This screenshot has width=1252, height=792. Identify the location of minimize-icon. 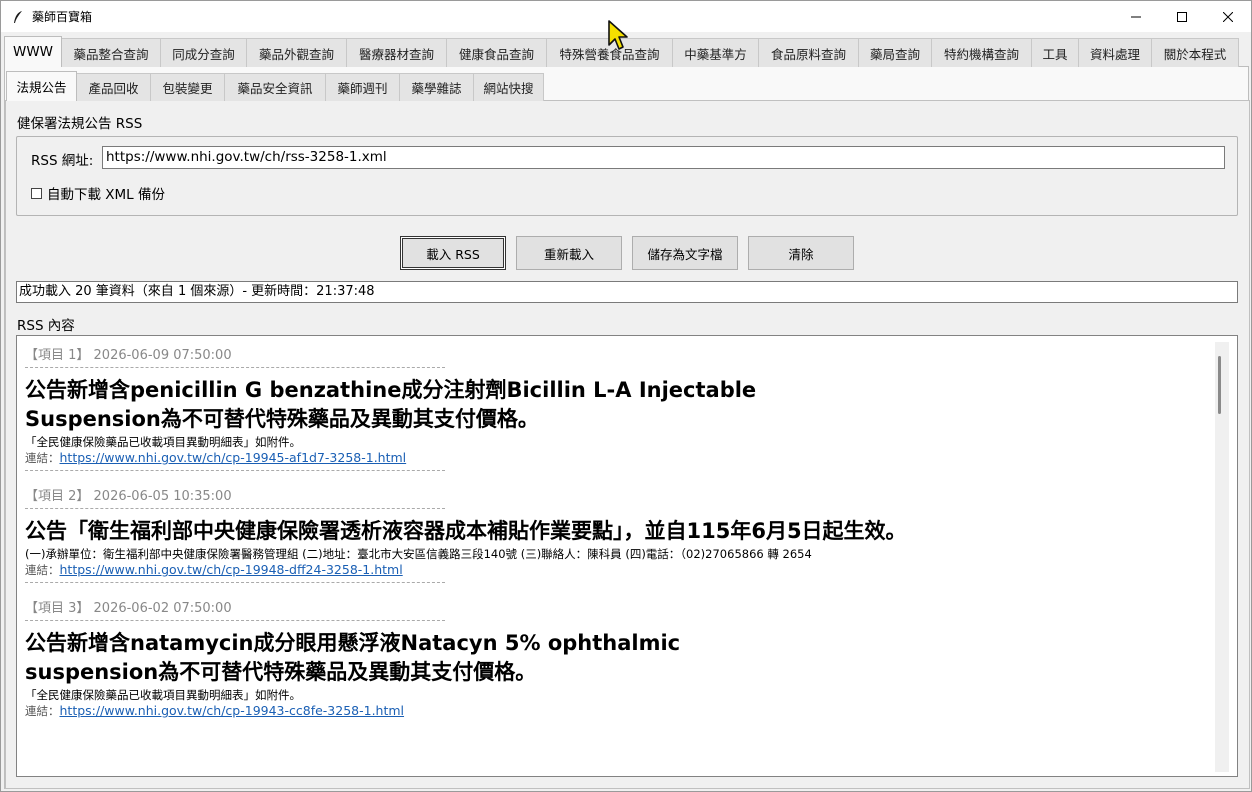
(1136, 16).